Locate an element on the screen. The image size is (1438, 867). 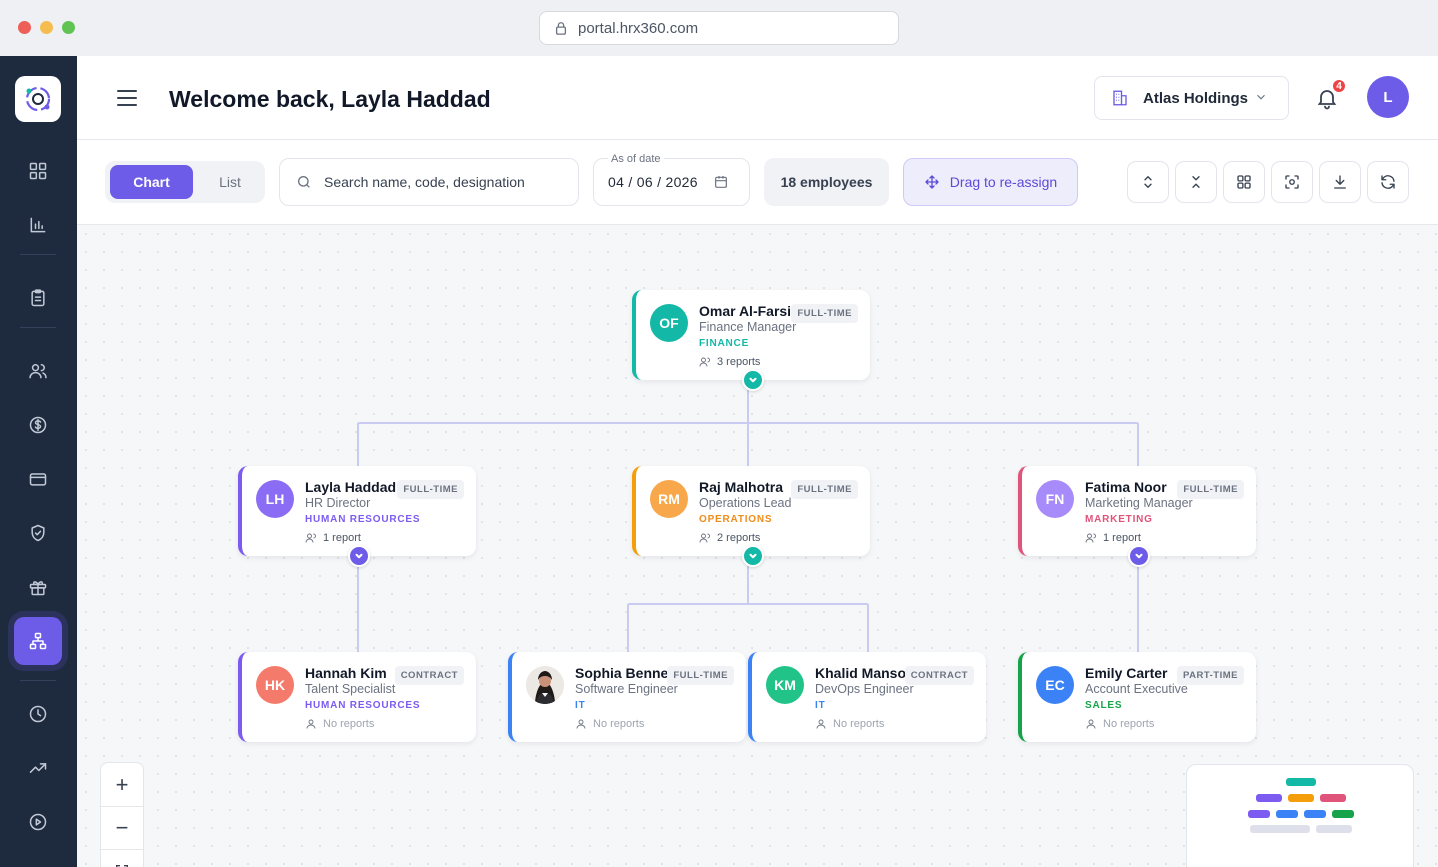
department-label: MARKETING is located at coordinates (1119, 519).